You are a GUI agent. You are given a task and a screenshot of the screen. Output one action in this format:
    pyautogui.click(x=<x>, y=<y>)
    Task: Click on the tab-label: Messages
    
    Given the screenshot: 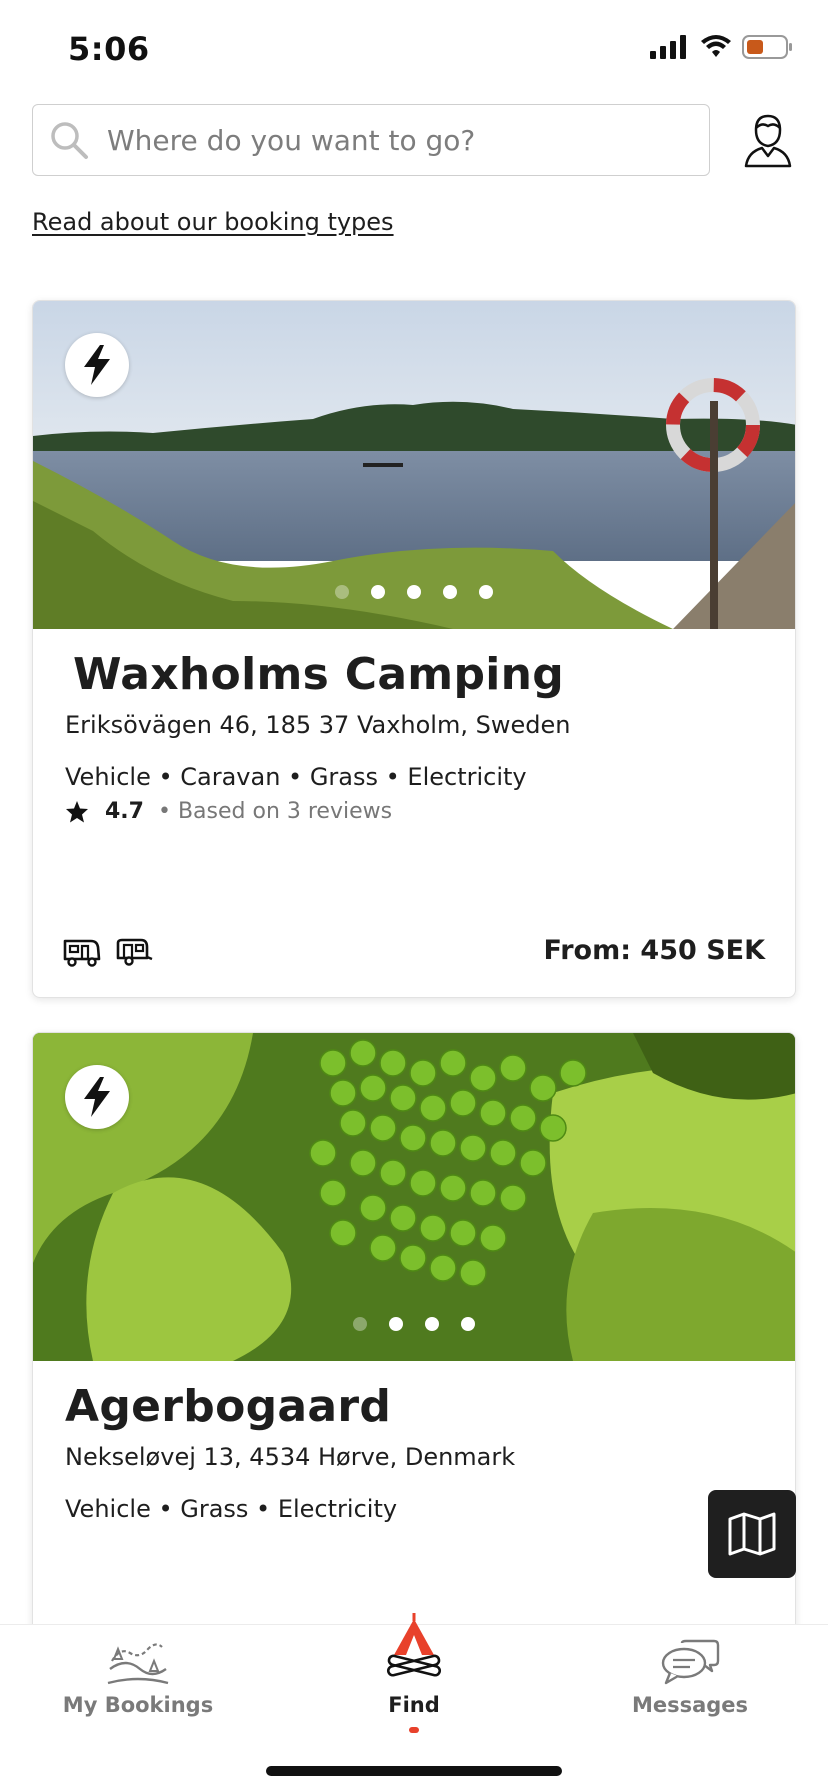 What is the action you would take?
    pyautogui.click(x=690, y=1705)
    